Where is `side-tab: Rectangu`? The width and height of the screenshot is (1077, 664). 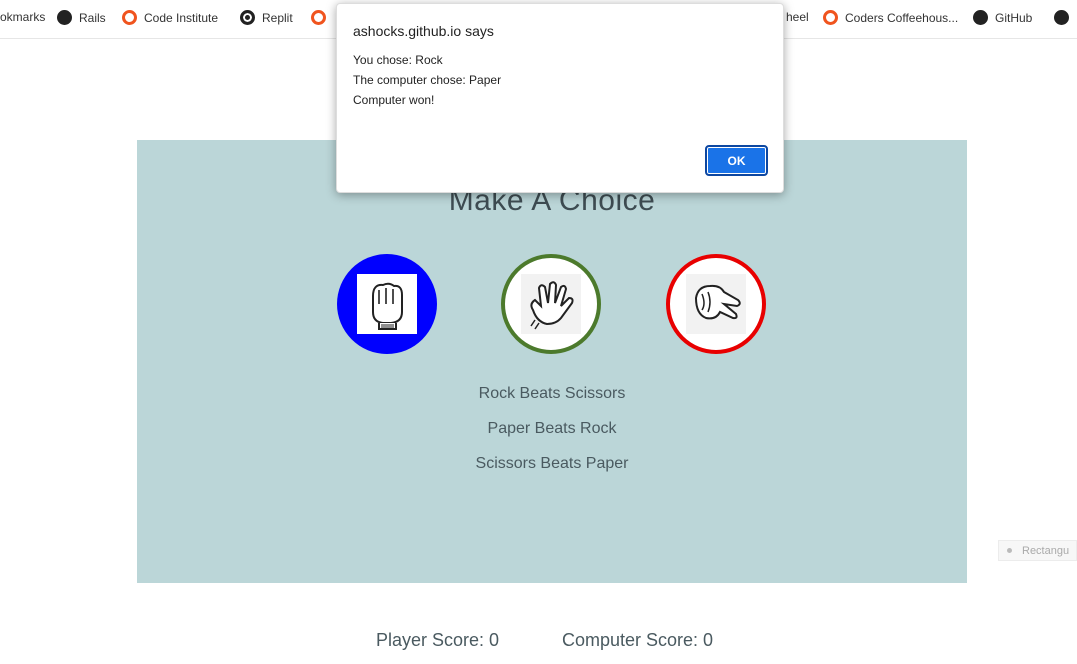
side-tab: Rectangu is located at coordinates (1037, 550).